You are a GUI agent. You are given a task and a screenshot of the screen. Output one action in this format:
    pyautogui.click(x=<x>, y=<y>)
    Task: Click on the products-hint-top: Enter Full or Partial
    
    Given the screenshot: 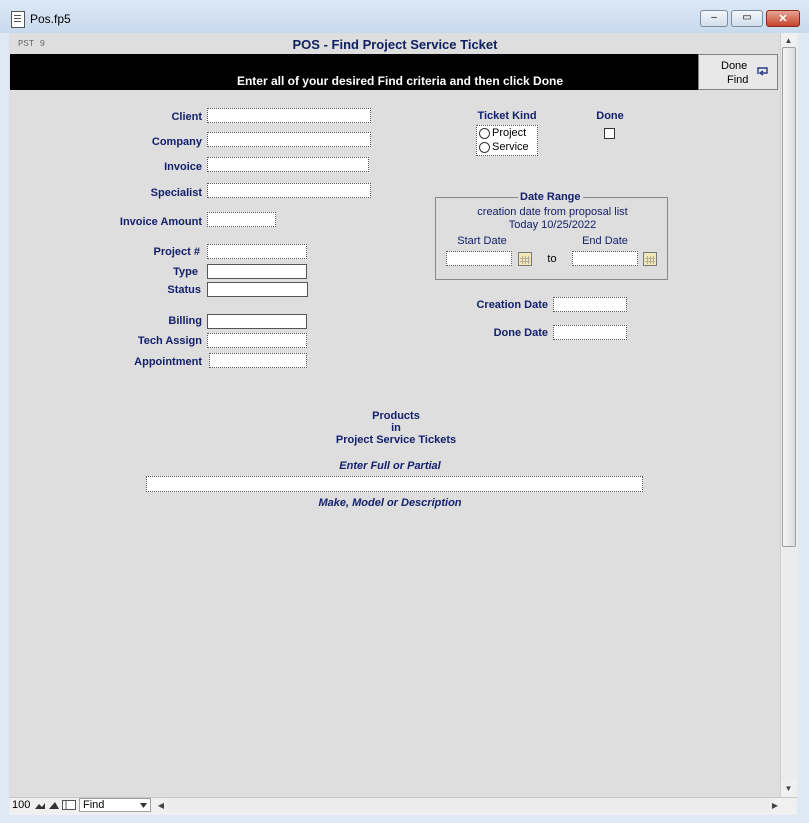 What is the action you would take?
    pyautogui.click(x=390, y=466)
    